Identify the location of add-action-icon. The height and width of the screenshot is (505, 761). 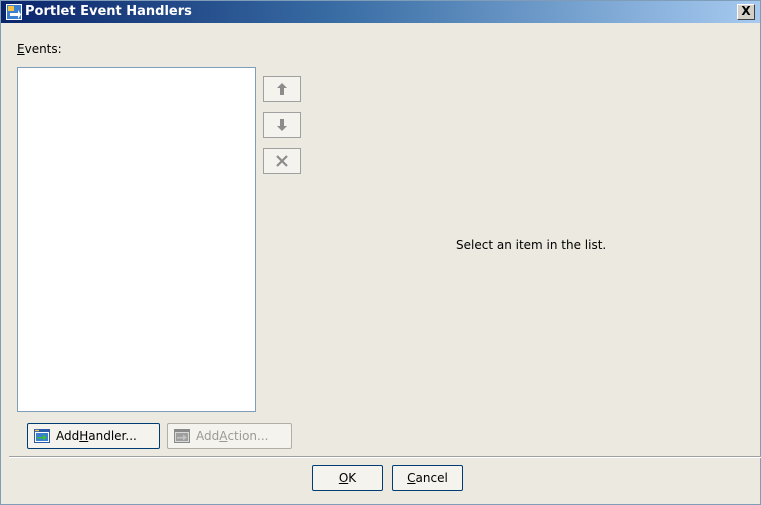
(182, 436).